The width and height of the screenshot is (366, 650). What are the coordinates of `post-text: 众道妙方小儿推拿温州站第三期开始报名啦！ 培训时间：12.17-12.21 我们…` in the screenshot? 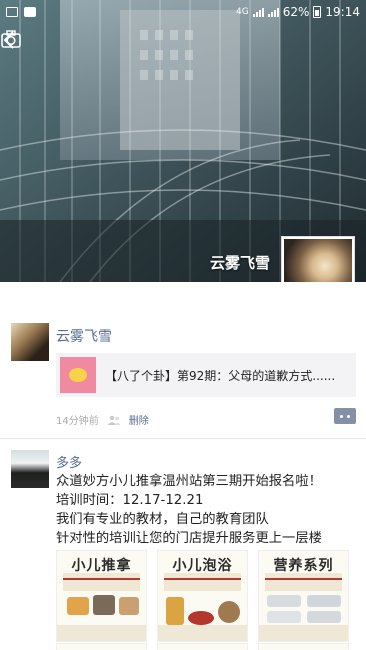 It's located at (206, 510).